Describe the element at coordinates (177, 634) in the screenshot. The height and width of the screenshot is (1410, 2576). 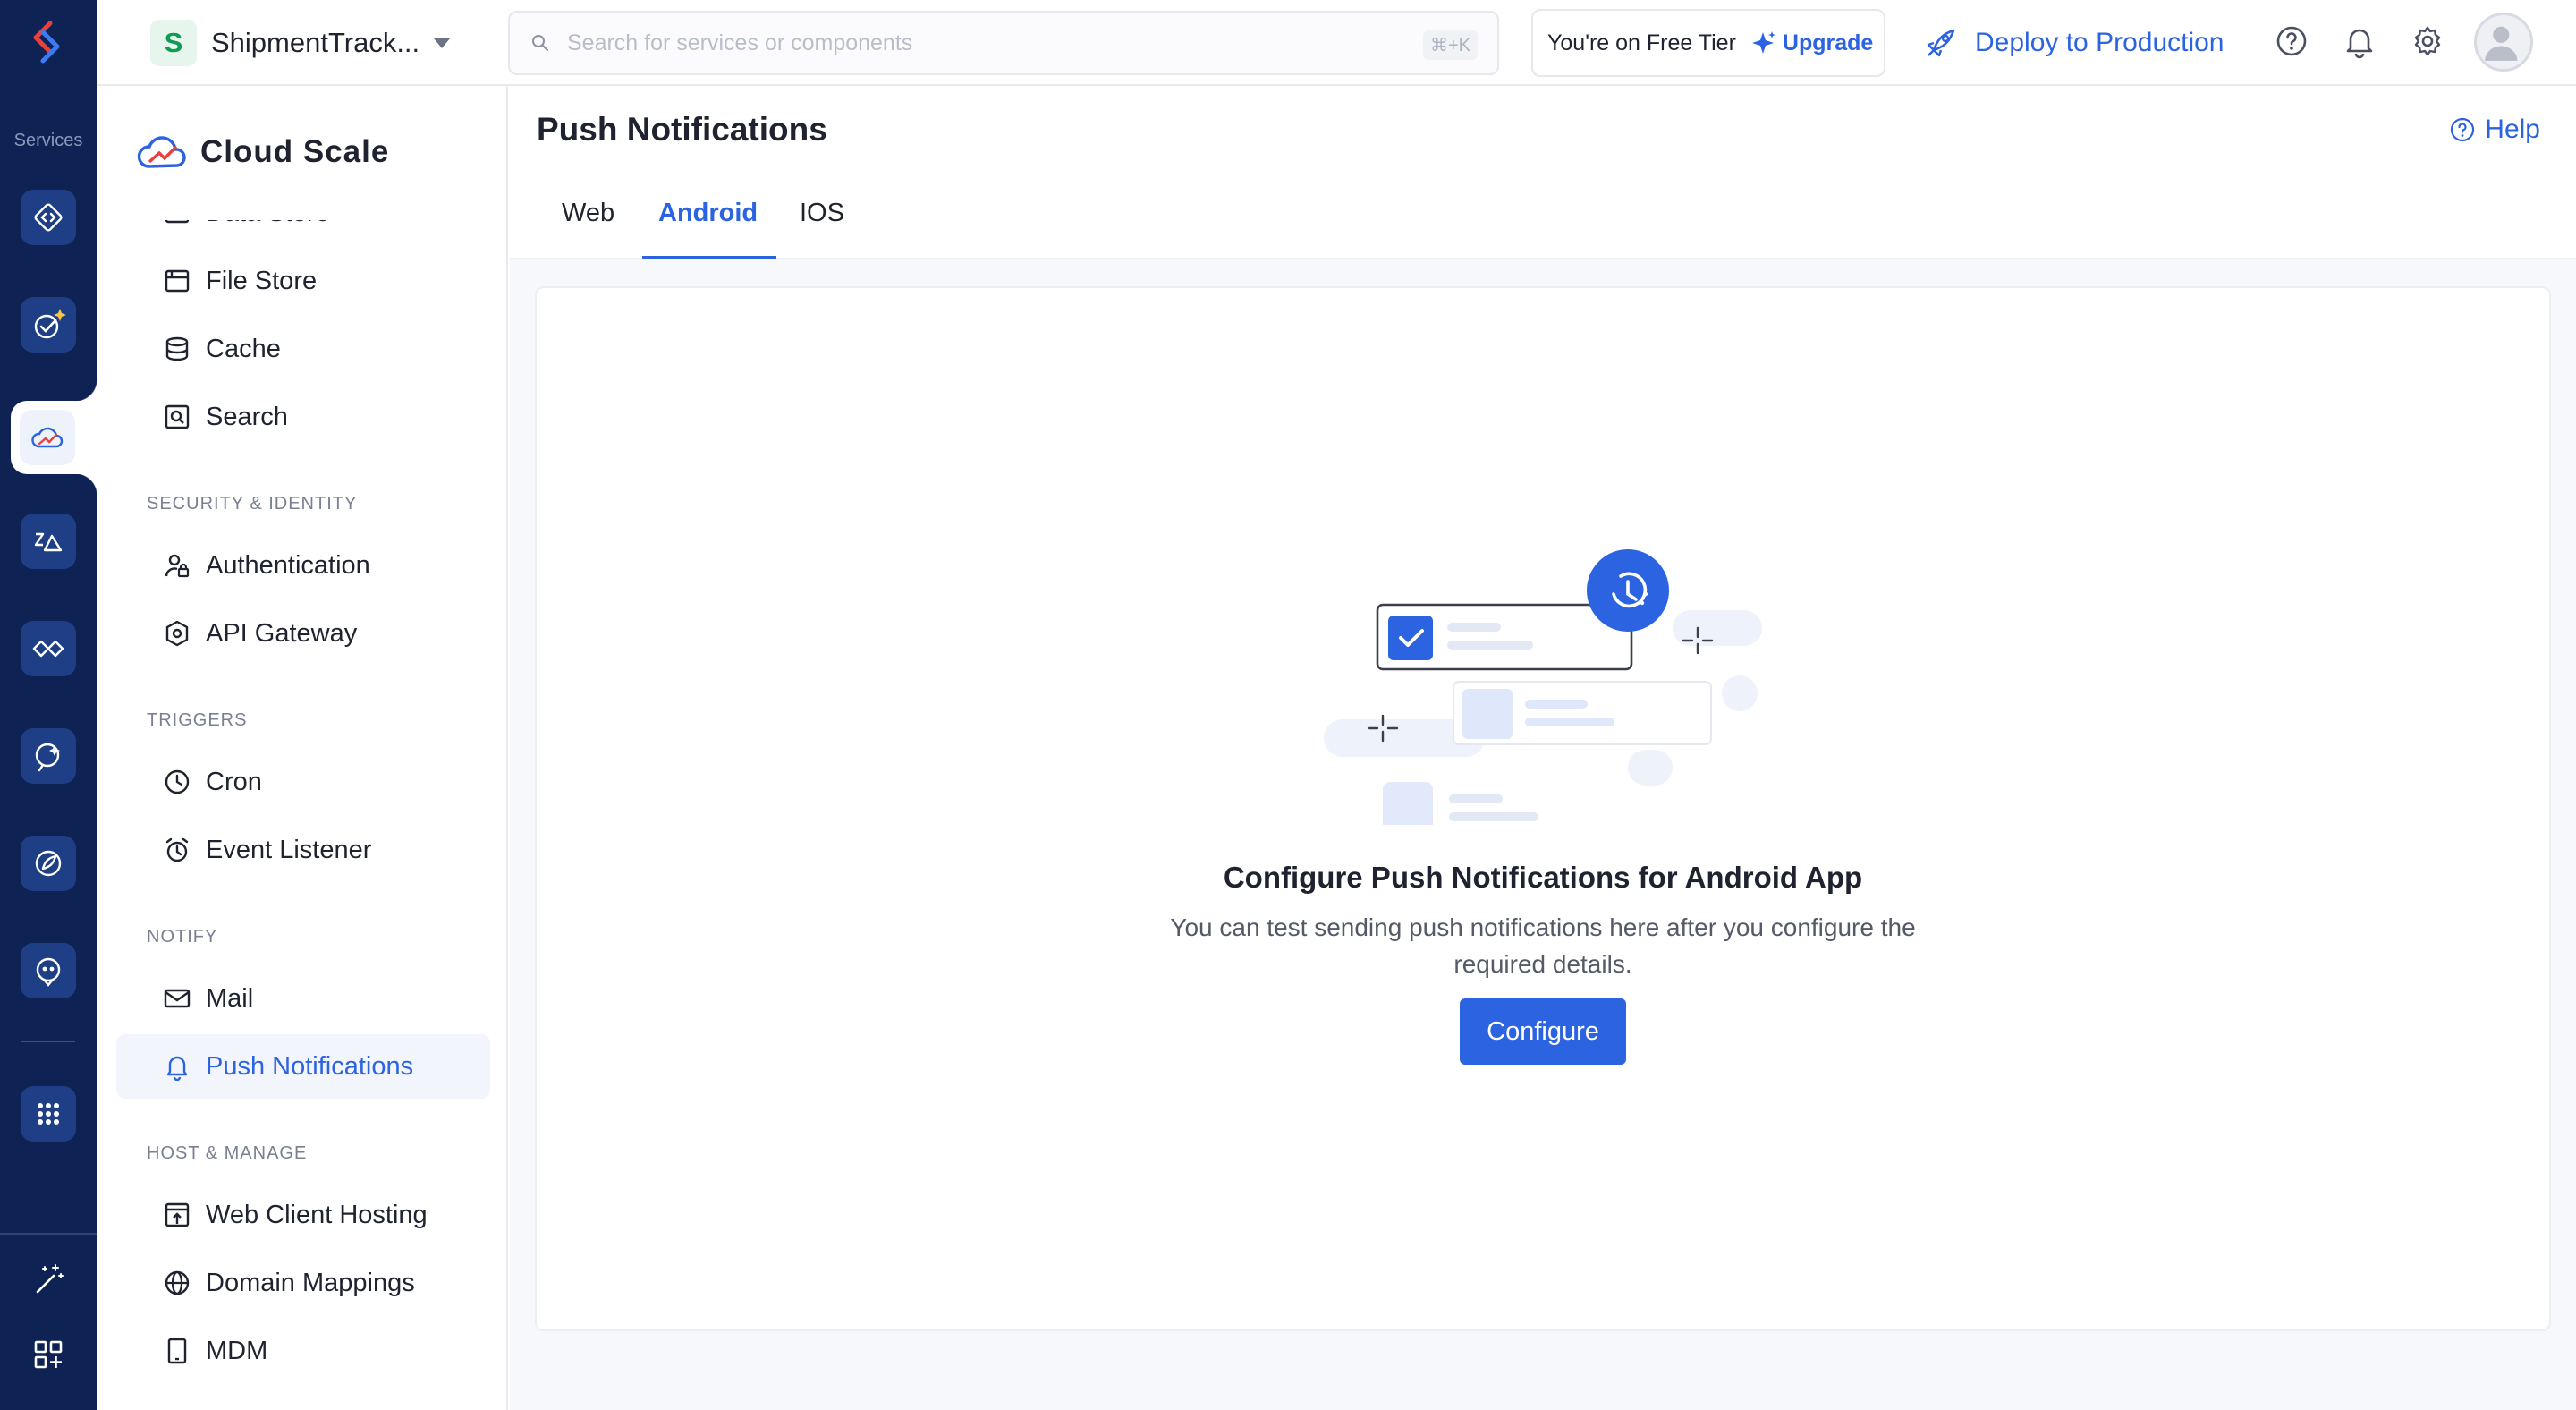
I see `gateway-icon` at that location.